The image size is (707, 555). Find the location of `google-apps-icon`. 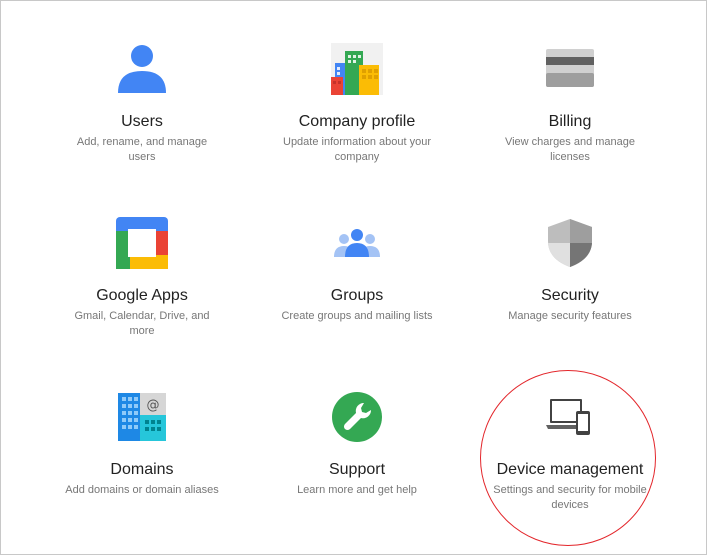

google-apps-icon is located at coordinates (142, 243).